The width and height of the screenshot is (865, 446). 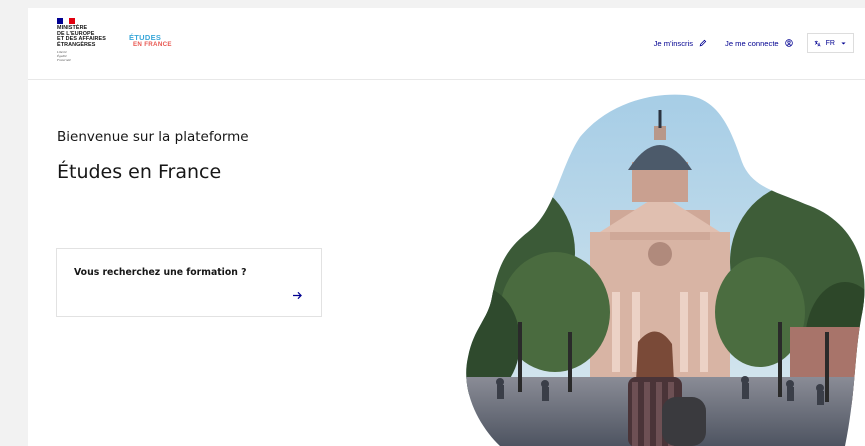 I want to click on language-selector: FR, so click(x=830, y=43).